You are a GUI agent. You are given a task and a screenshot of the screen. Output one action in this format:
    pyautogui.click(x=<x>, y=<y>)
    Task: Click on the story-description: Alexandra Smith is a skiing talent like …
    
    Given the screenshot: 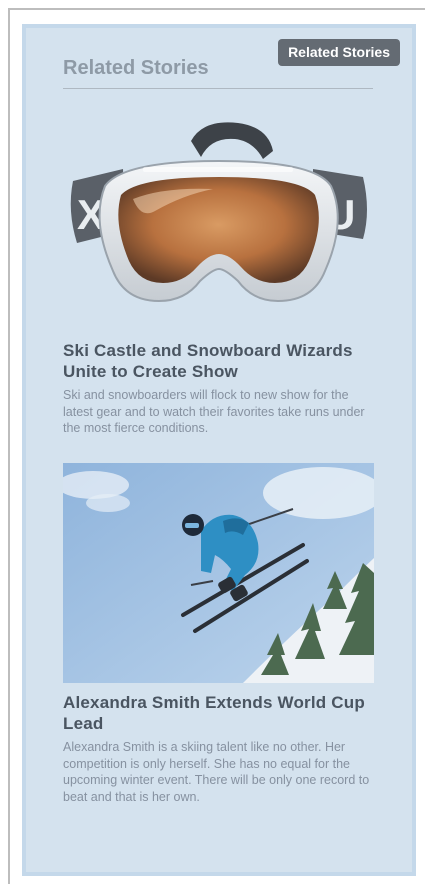 What is the action you would take?
    pyautogui.click(x=216, y=772)
    